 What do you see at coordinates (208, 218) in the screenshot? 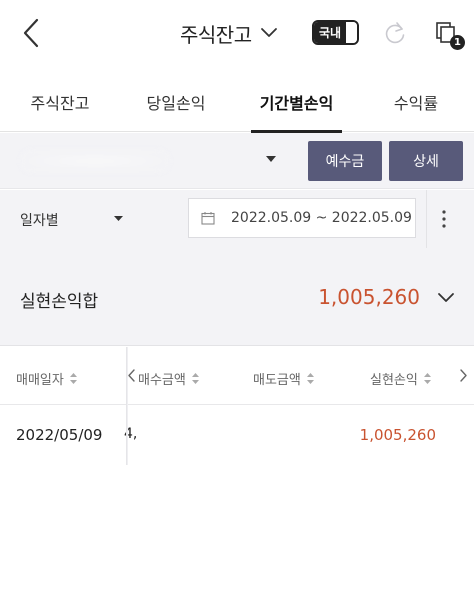
I see `calendar-icon` at bounding box center [208, 218].